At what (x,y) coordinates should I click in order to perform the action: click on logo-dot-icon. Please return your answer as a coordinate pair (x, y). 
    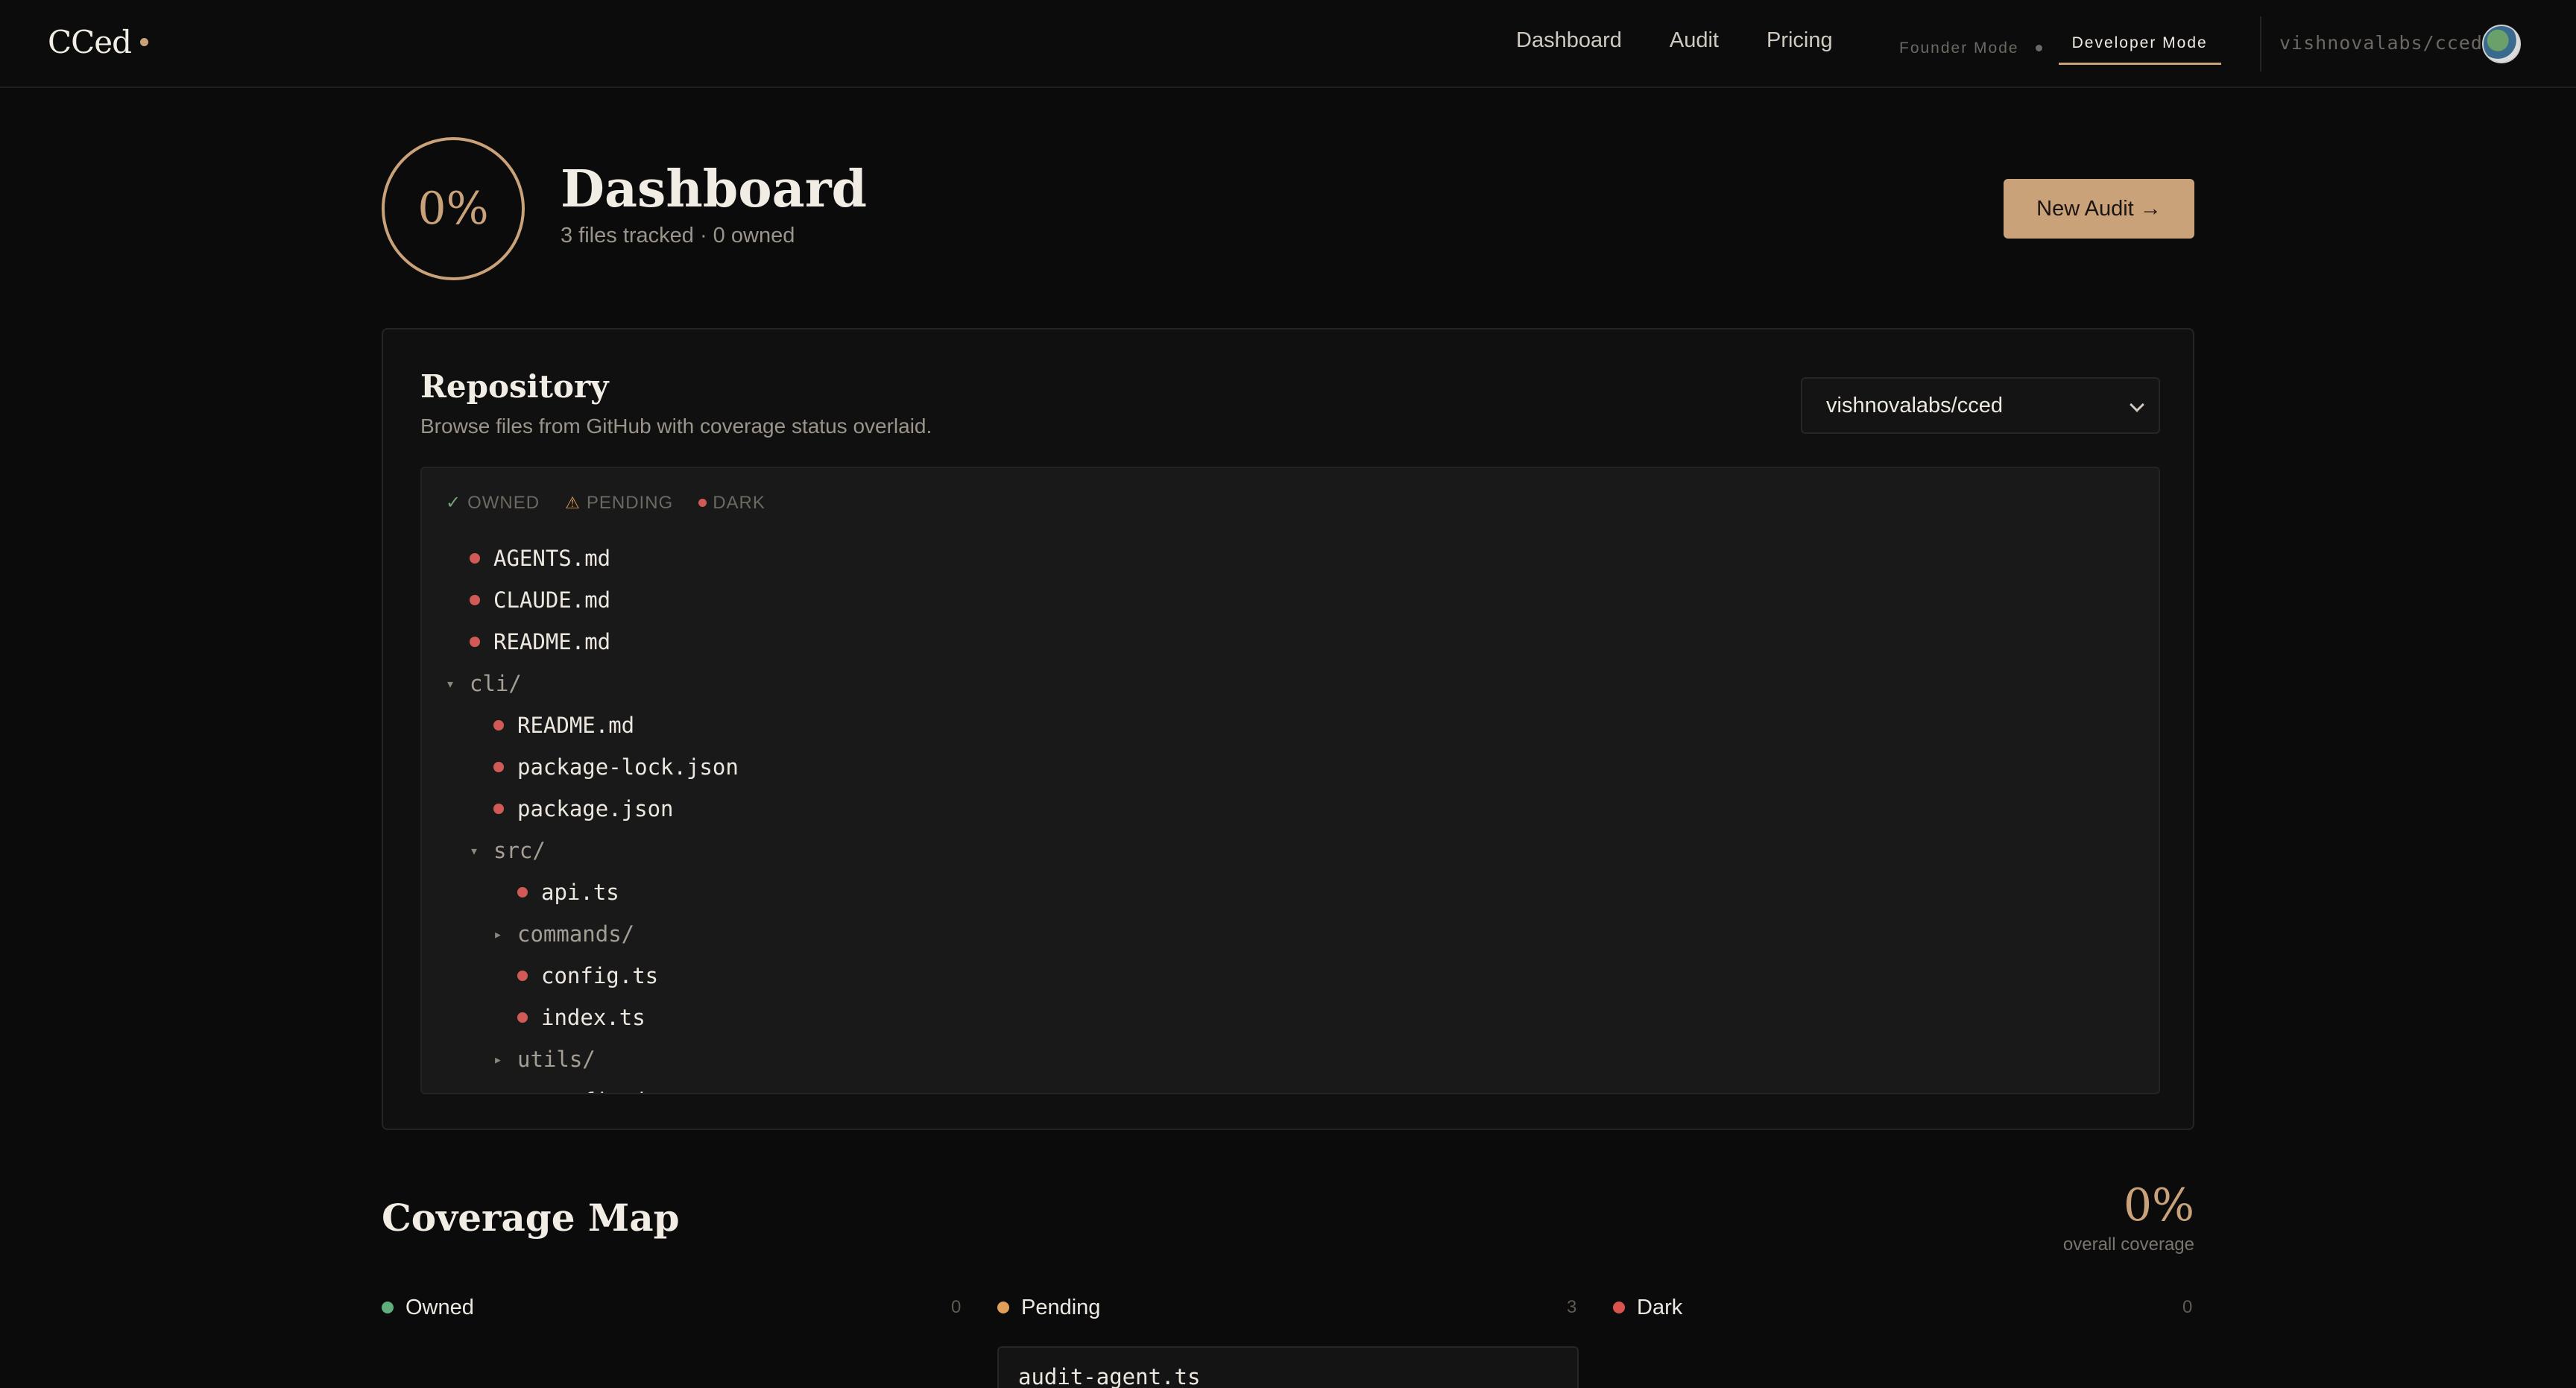
    Looking at the image, I should click on (144, 42).